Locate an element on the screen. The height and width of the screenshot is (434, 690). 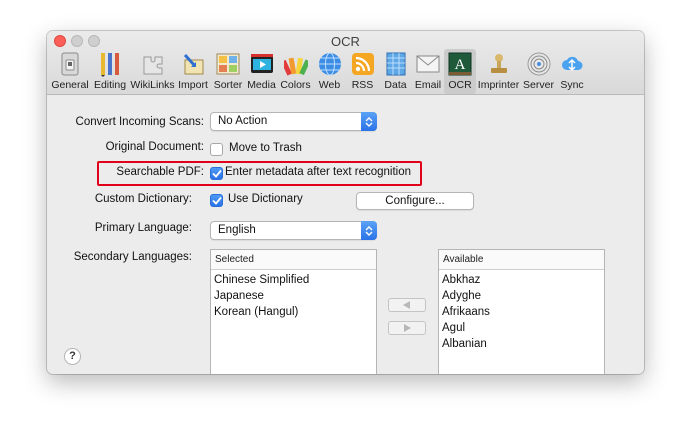
convert-scans-value: No Action is located at coordinates (243, 121).